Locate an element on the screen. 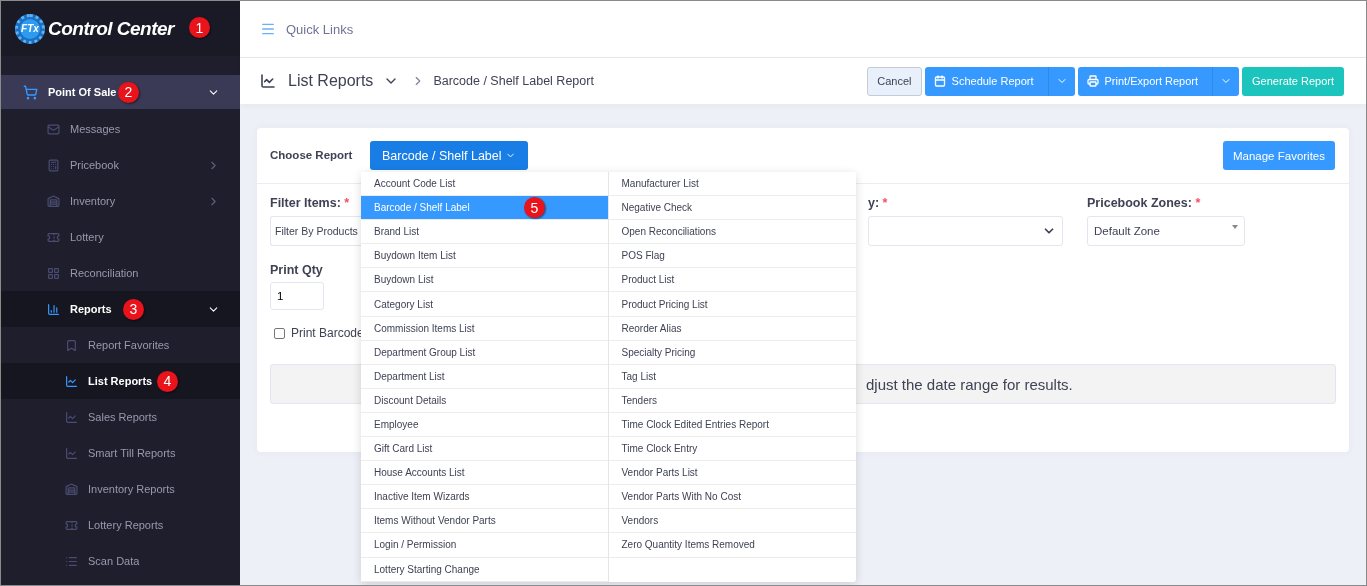  callout-badge: 3 is located at coordinates (133, 309).